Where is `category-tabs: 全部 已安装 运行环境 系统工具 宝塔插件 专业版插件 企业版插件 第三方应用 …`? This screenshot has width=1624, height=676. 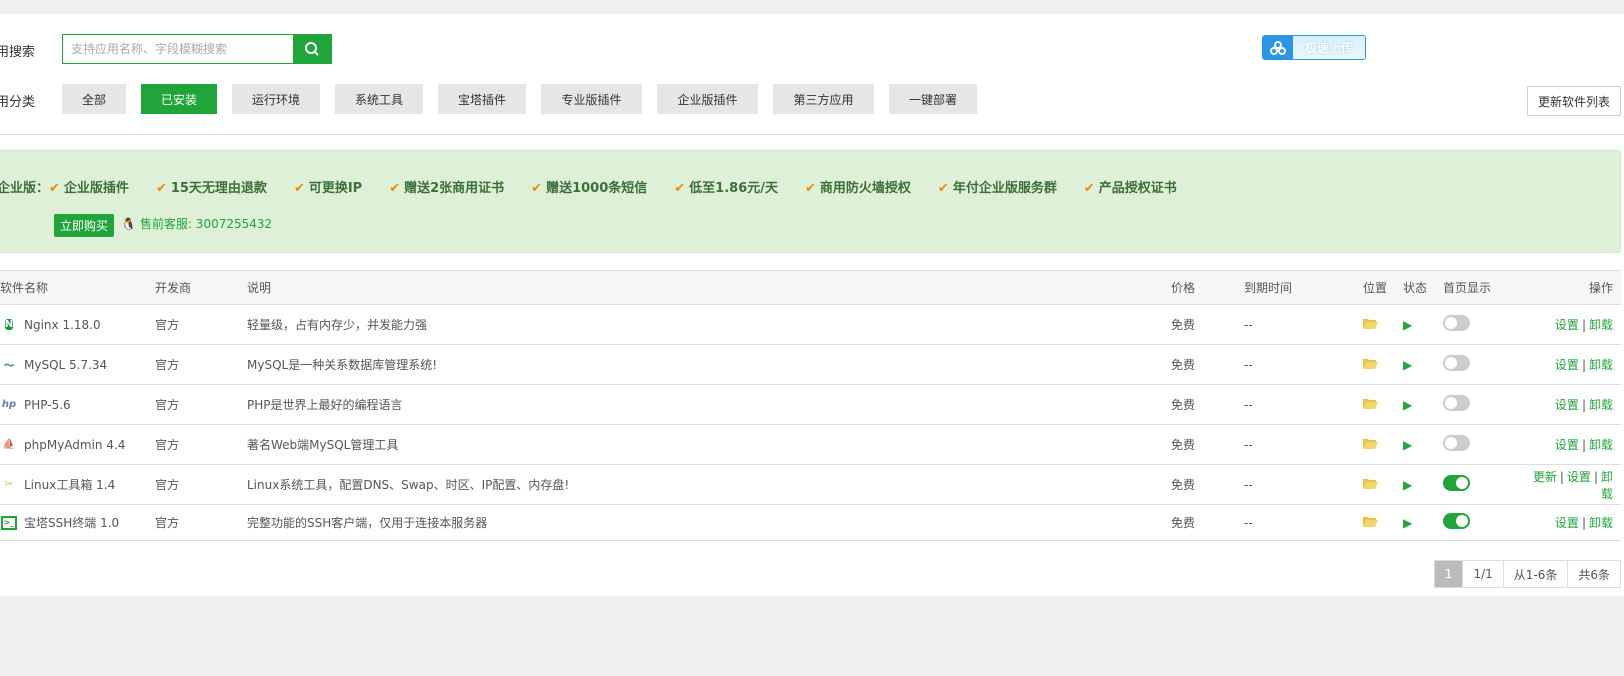
category-tabs: 全部 已安装 运行环境 系统工具 宝塔插件 专业版插件 企业版插件 第三方应用 … is located at coordinates (527, 99).